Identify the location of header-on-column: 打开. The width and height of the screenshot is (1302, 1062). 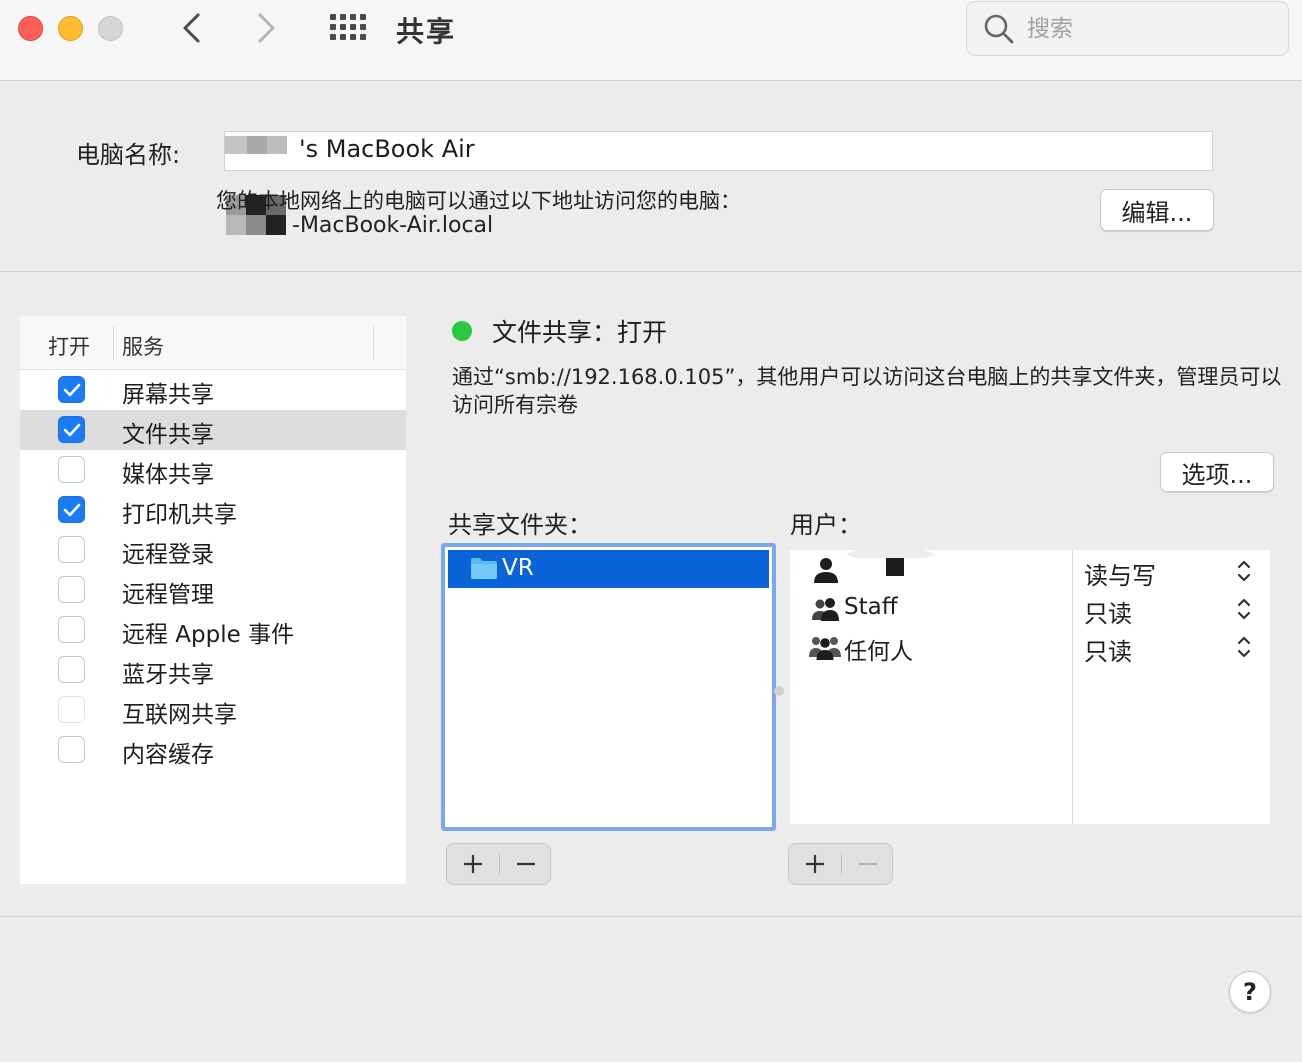
(69, 347).